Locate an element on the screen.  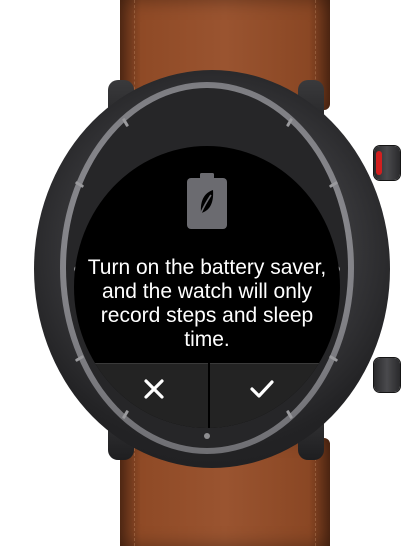
crown-button-bottom is located at coordinates (387, 375).